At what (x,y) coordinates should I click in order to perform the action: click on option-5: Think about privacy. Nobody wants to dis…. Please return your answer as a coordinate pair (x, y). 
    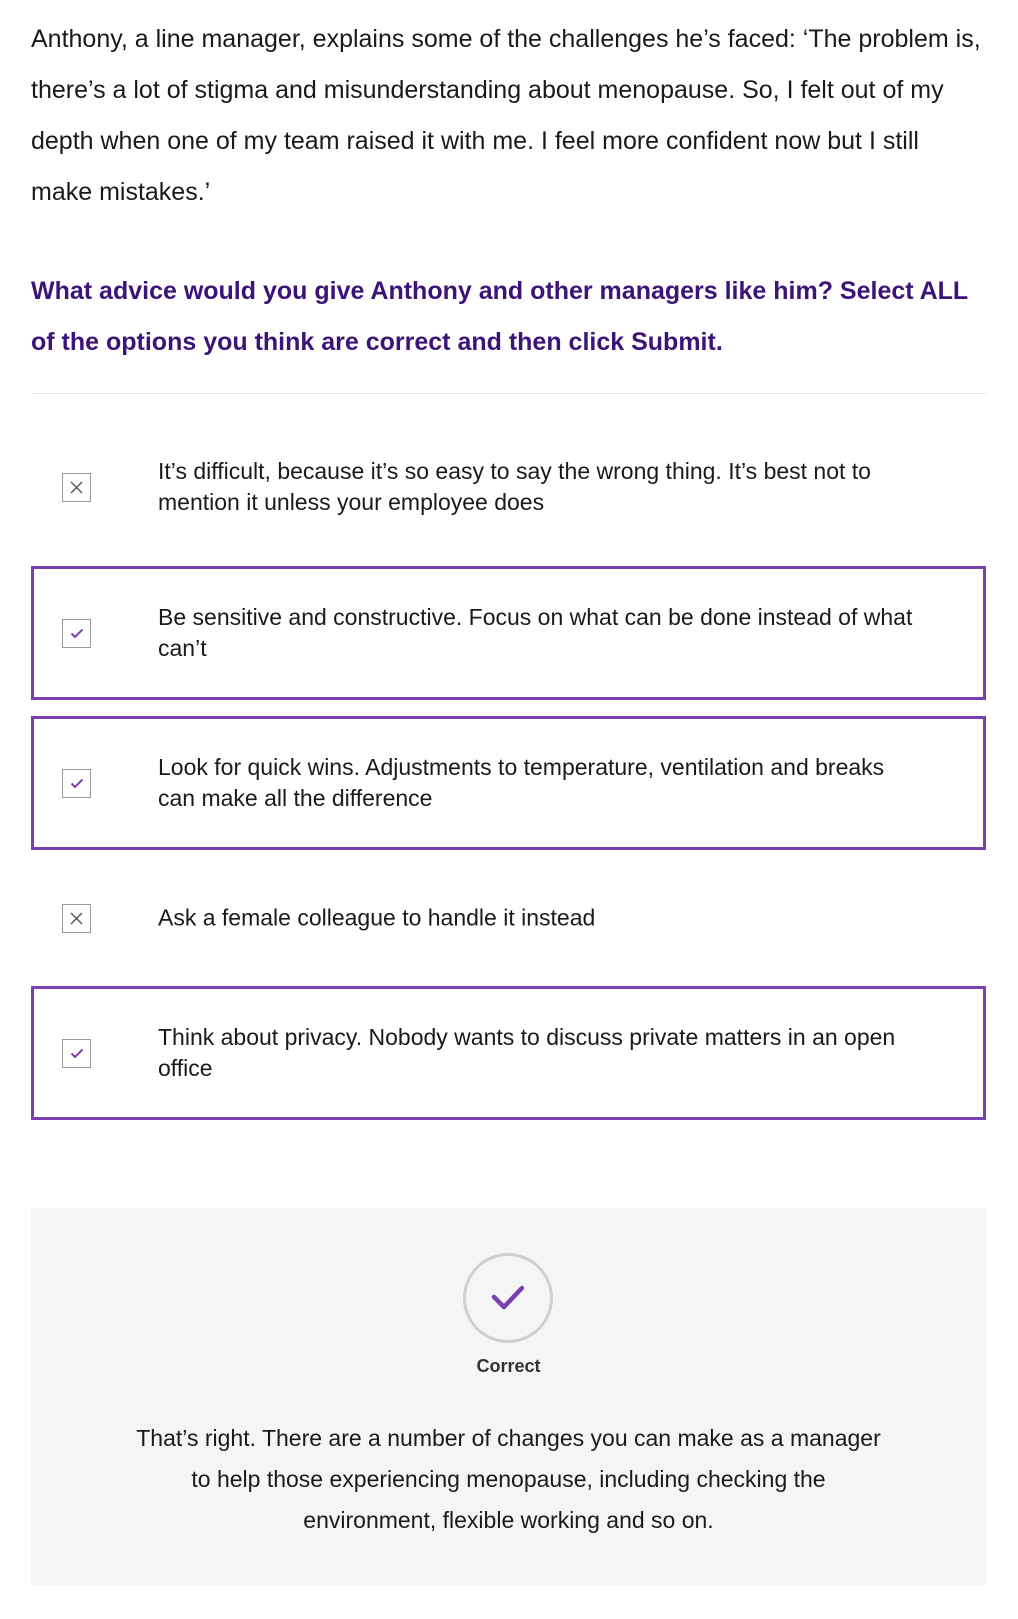
    Looking at the image, I should click on (508, 1053).